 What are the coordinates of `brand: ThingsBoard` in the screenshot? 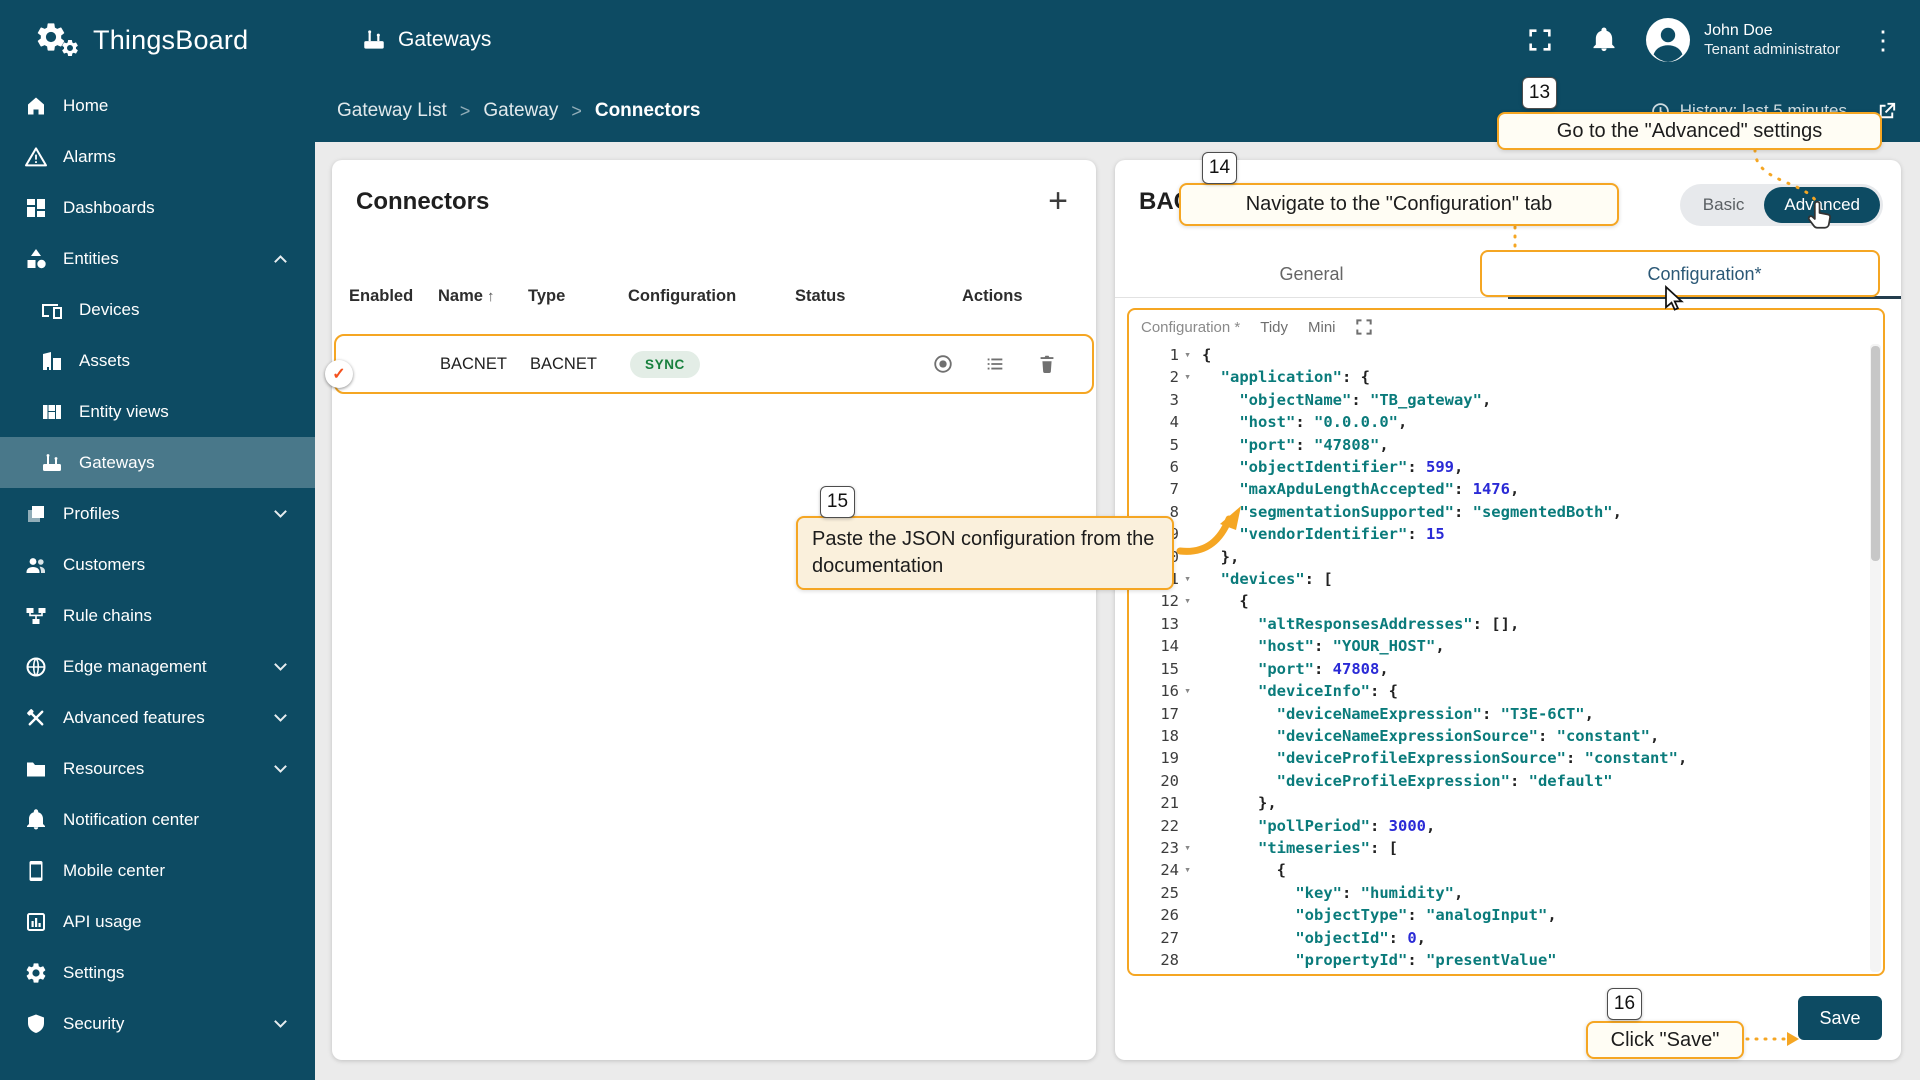 It's located at (157, 40).